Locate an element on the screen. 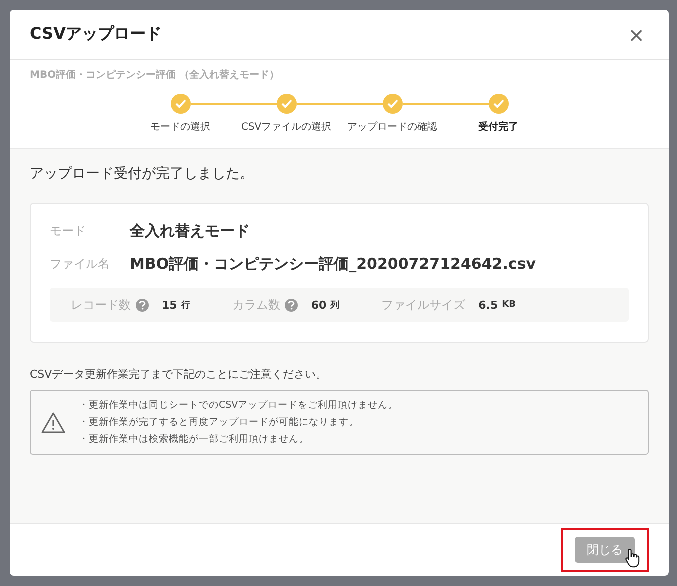  stat-value: 15 is located at coordinates (170, 305).